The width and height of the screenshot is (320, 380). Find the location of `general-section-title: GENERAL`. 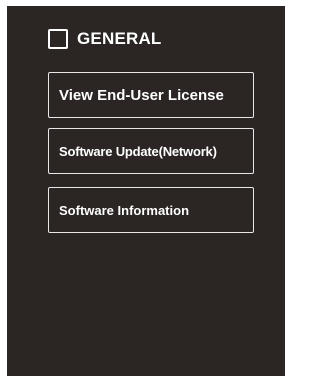

general-section-title: GENERAL is located at coordinates (119, 38).